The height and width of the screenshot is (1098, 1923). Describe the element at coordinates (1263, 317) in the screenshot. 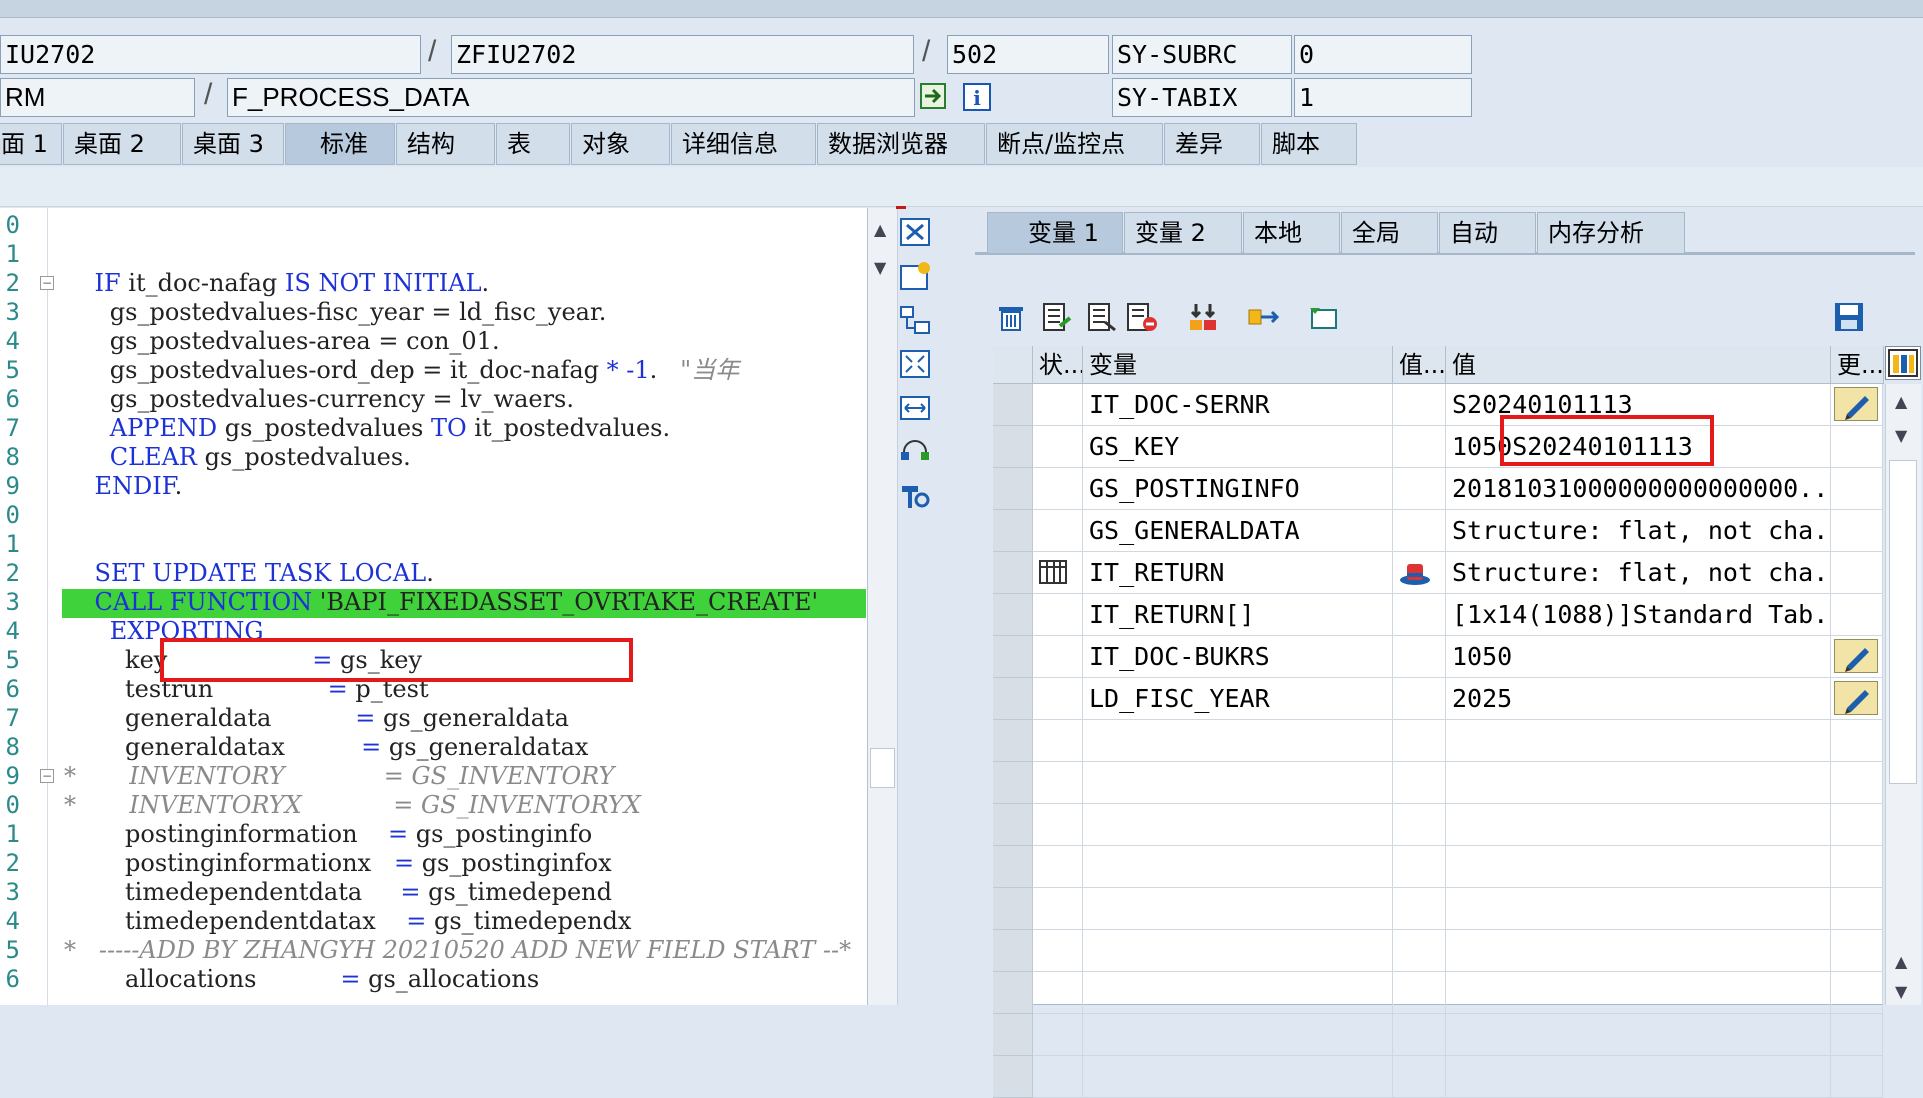

I see `transfer-icon` at that location.